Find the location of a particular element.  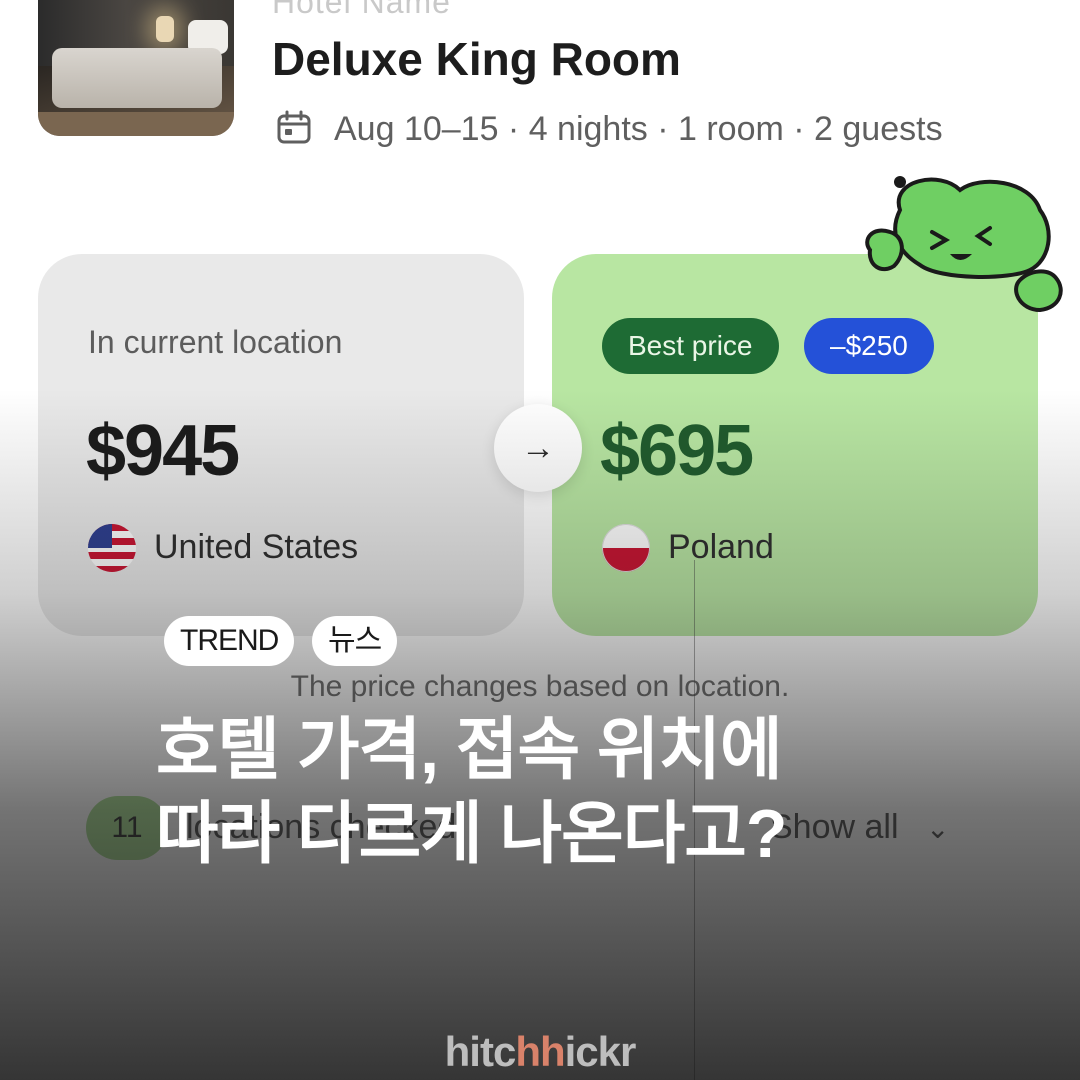

current-price: $945 is located at coordinates (163, 451).